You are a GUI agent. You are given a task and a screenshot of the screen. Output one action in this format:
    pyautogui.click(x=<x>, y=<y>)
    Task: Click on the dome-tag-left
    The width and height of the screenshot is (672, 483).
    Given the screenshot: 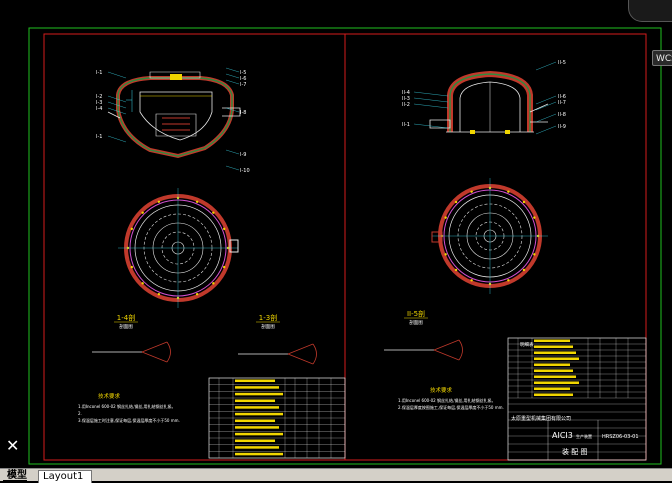 What is the action you would take?
    pyautogui.click(x=472, y=132)
    